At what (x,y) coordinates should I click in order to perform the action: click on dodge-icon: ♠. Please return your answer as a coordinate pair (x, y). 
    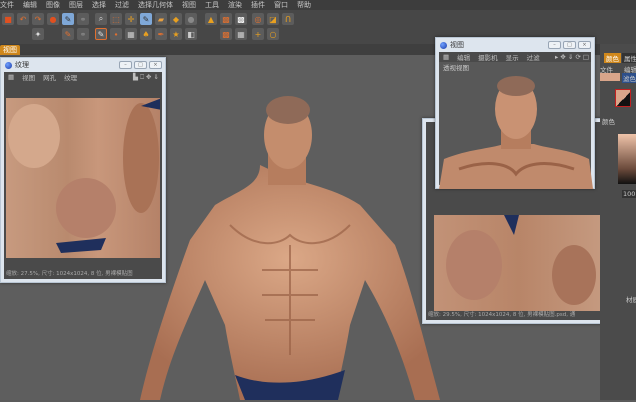
    Looking at the image, I should click on (146, 34).